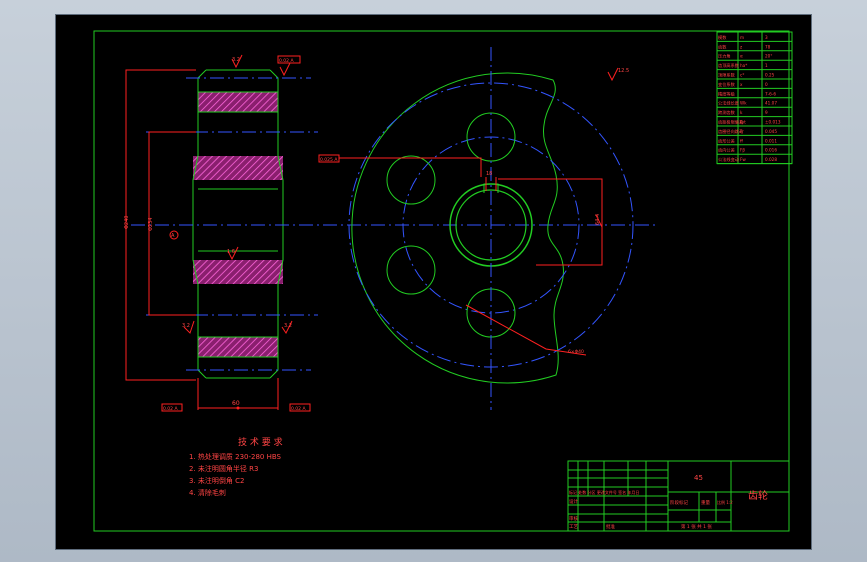 Image resolution: width=867 pixels, height=562 pixels. I want to click on section-outline-right, so click(276, 224).